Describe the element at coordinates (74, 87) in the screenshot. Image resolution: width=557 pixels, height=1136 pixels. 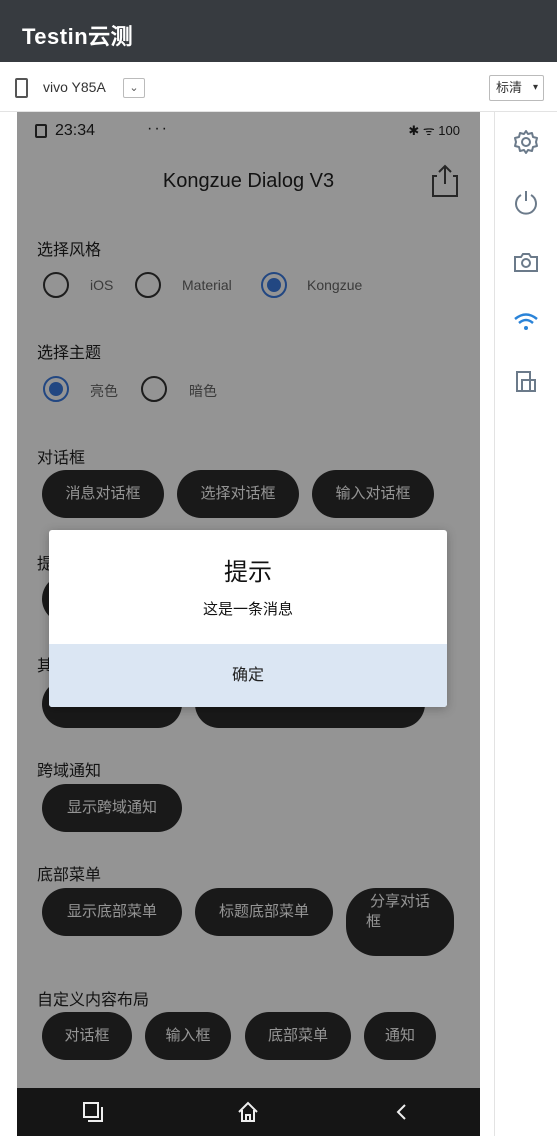
I see `device-name: vivo Y85A` at that location.